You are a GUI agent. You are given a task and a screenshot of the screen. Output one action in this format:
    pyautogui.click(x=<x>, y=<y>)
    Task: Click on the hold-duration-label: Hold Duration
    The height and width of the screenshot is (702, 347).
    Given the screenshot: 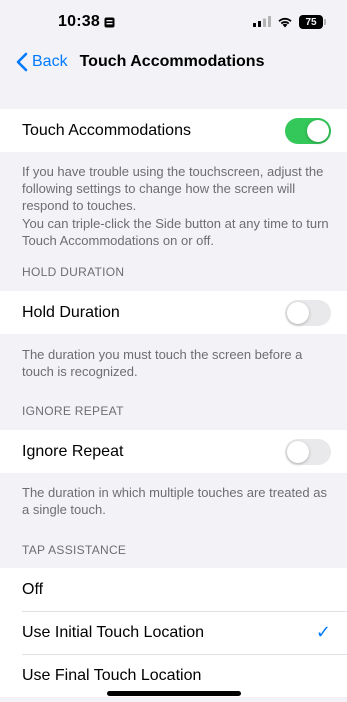 What is the action you would take?
    pyautogui.click(x=71, y=312)
    